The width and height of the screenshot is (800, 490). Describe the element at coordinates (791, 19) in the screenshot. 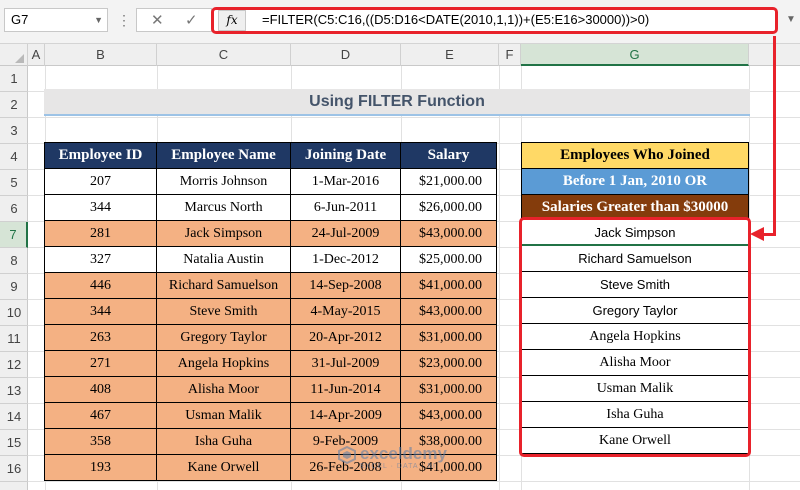

I see `expand-formula-icon: ▼` at that location.